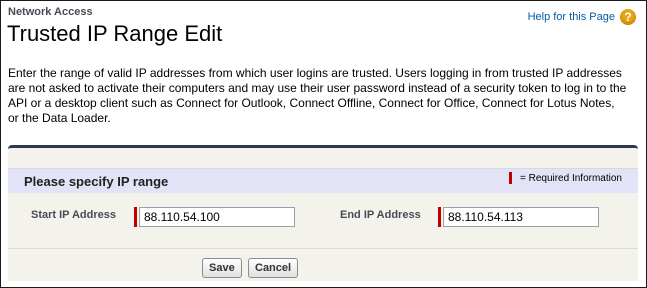 This screenshot has width=647, height=288. What do you see at coordinates (115, 33) in the screenshot?
I see `page-title: Trusted IP Range Edit` at bounding box center [115, 33].